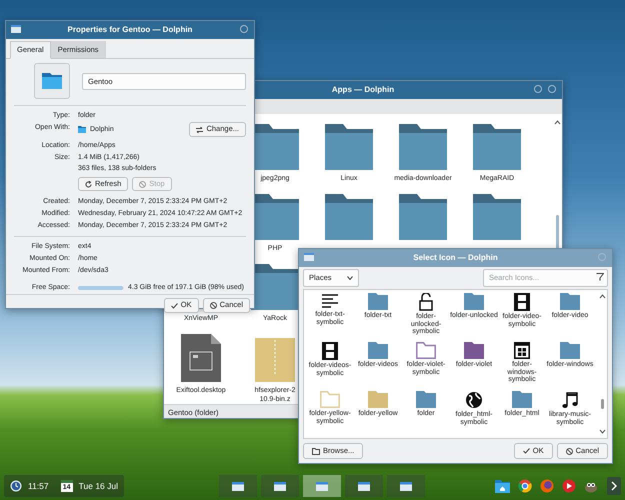 This screenshot has width=625, height=500. What do you see at coordinates (525, 486) in the screenshot?
I see `browser-icon` at bounding box center [525, 486].